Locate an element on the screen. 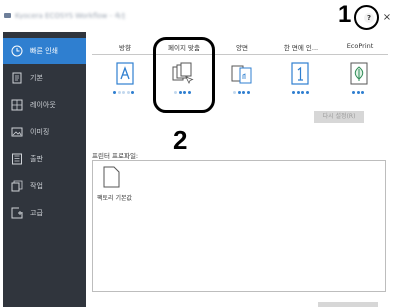 This screenshot has height=307, width=393. sidebar-item-label: 이미징 is located at coordinates (40, 132).